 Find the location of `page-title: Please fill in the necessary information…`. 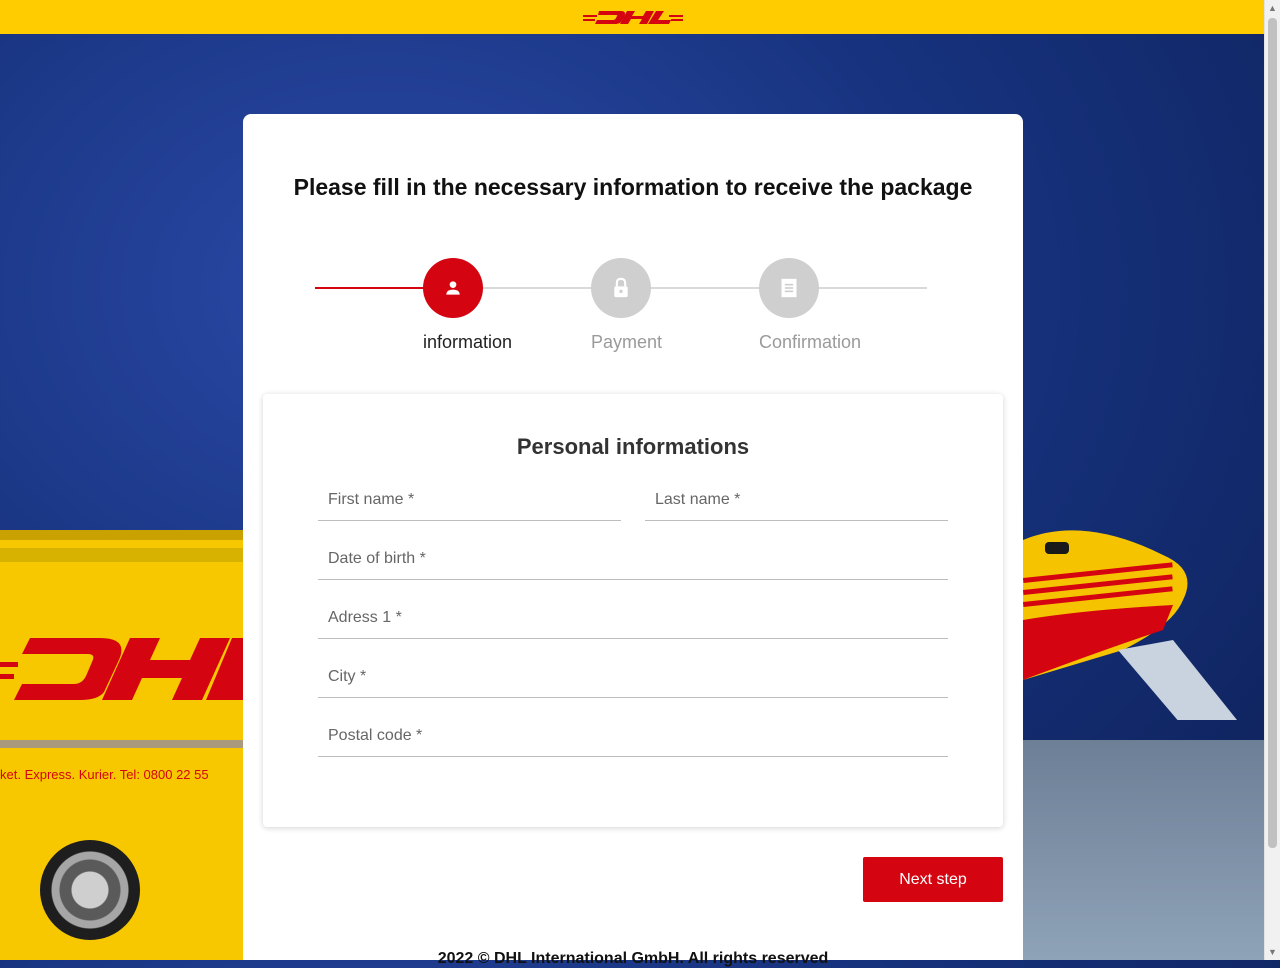

page-title: Please fill in the necessary information… is located at coordinates (633, 187).